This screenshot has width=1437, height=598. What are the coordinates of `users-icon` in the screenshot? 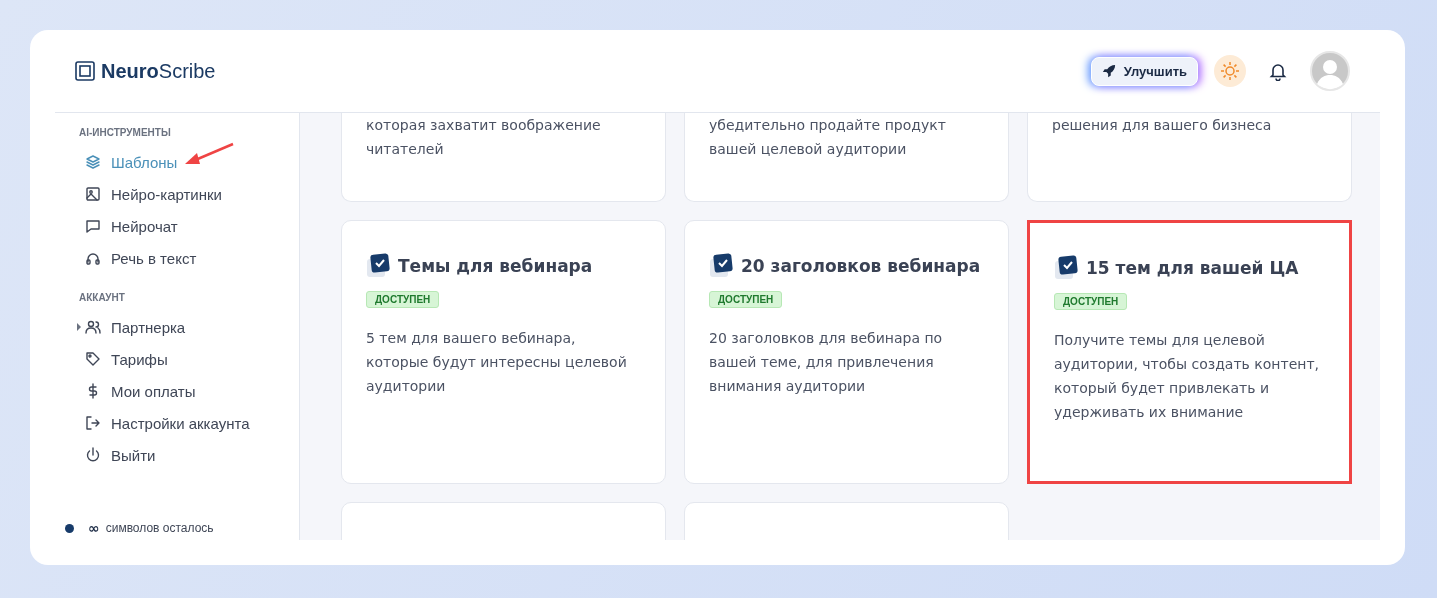 It's located at (93, 327).